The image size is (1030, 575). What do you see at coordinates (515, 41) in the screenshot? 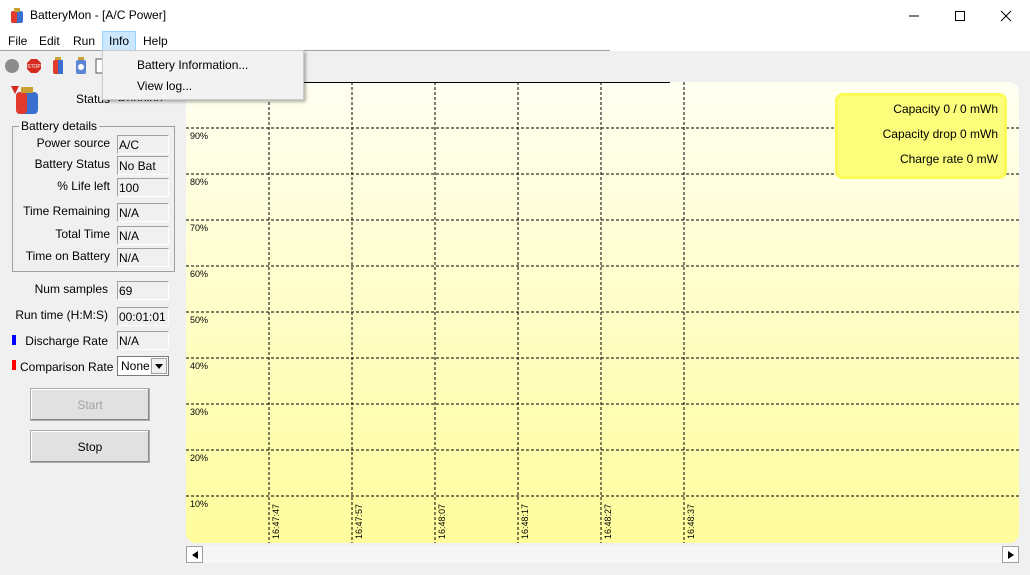
I see `menu-bar: File Edit Run Info Help` at bounding box center [515, 41].